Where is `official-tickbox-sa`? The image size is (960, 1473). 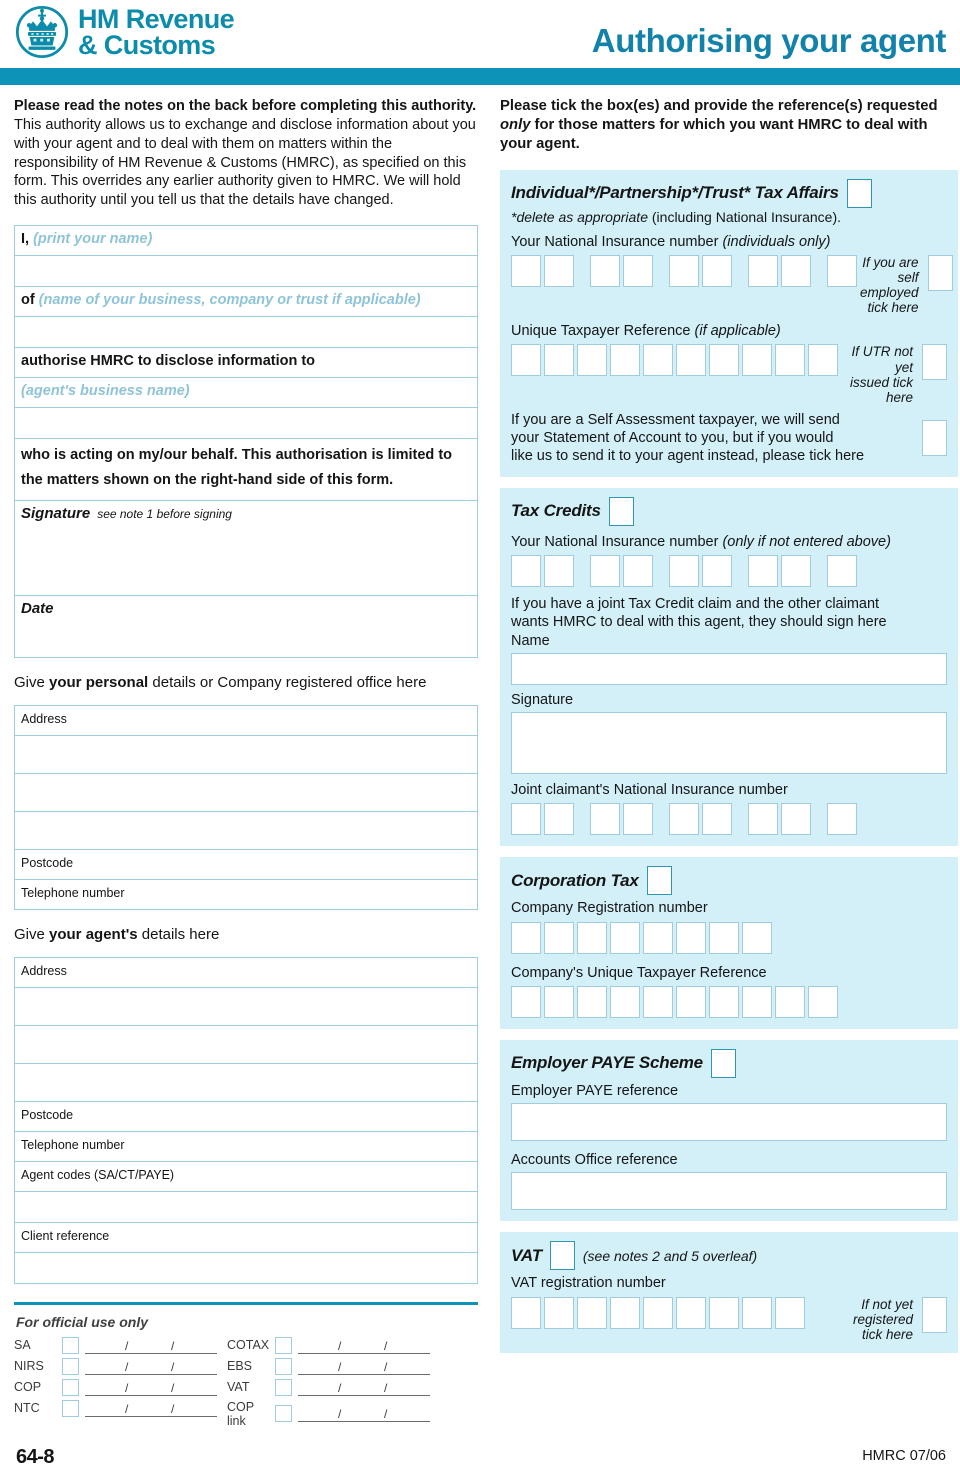 official-tickbox-sa is located at coordinates (70, 1345).